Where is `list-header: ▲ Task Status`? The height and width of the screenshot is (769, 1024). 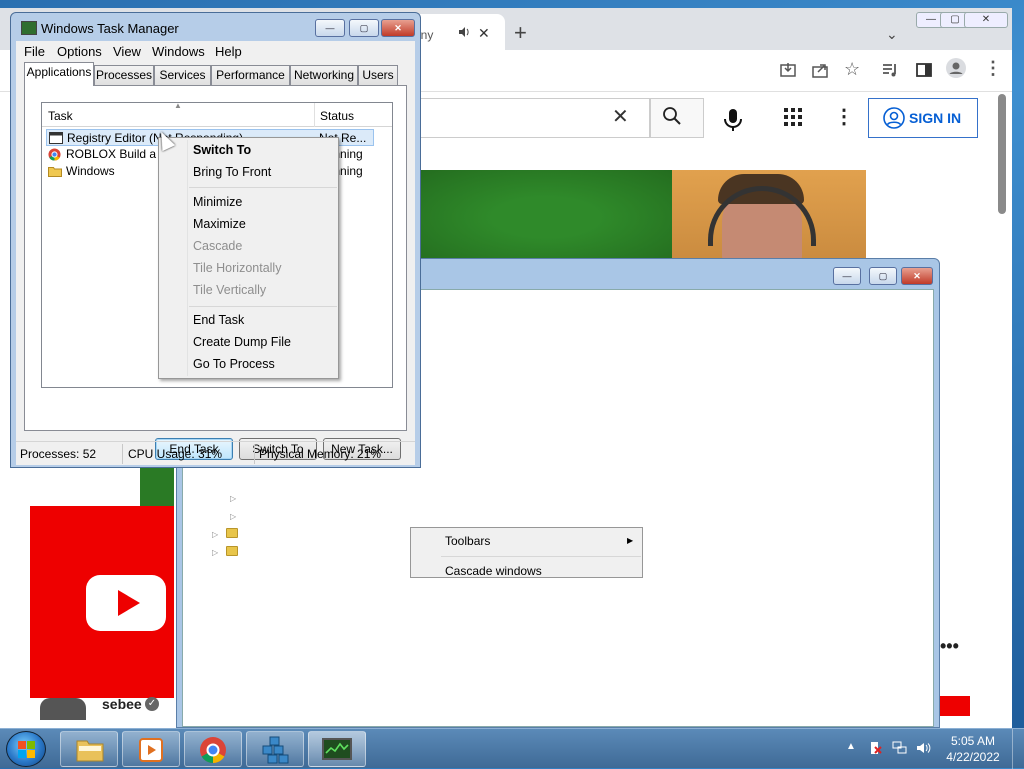
list-header: ▲ Task Status is located at coordinates (217, 114).